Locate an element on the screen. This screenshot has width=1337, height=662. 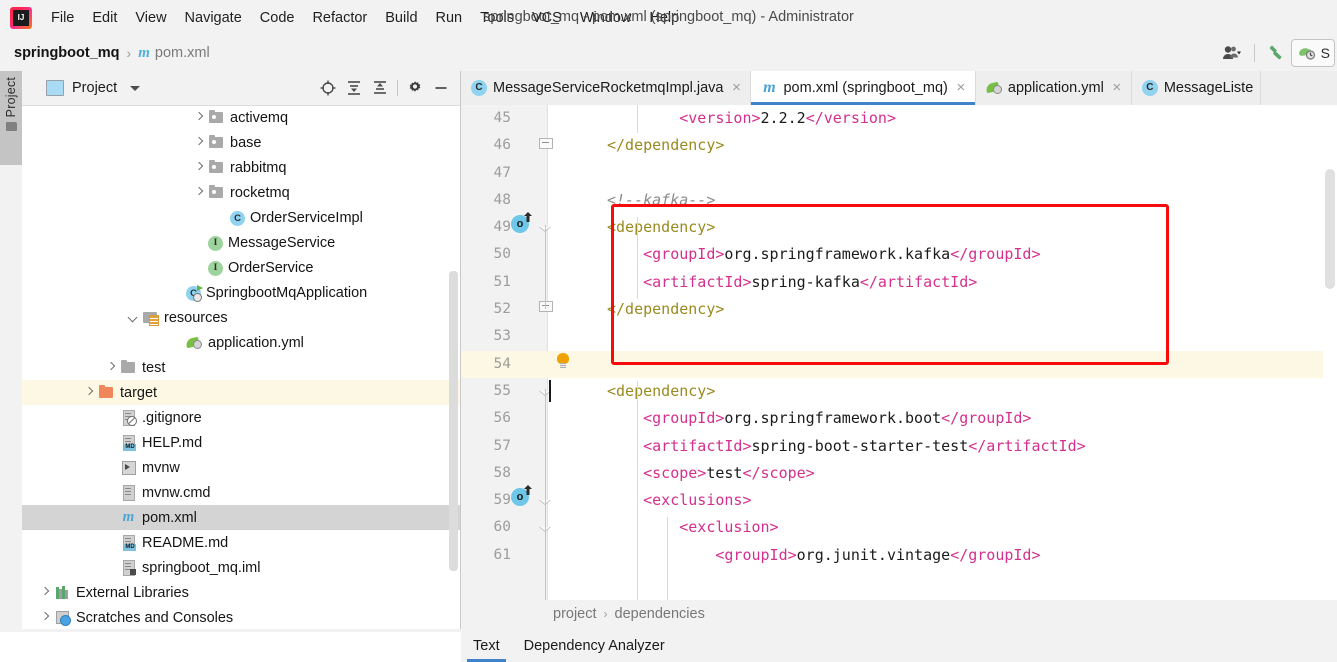
menu-vcs: VCS is located at coordinates (547, 18).